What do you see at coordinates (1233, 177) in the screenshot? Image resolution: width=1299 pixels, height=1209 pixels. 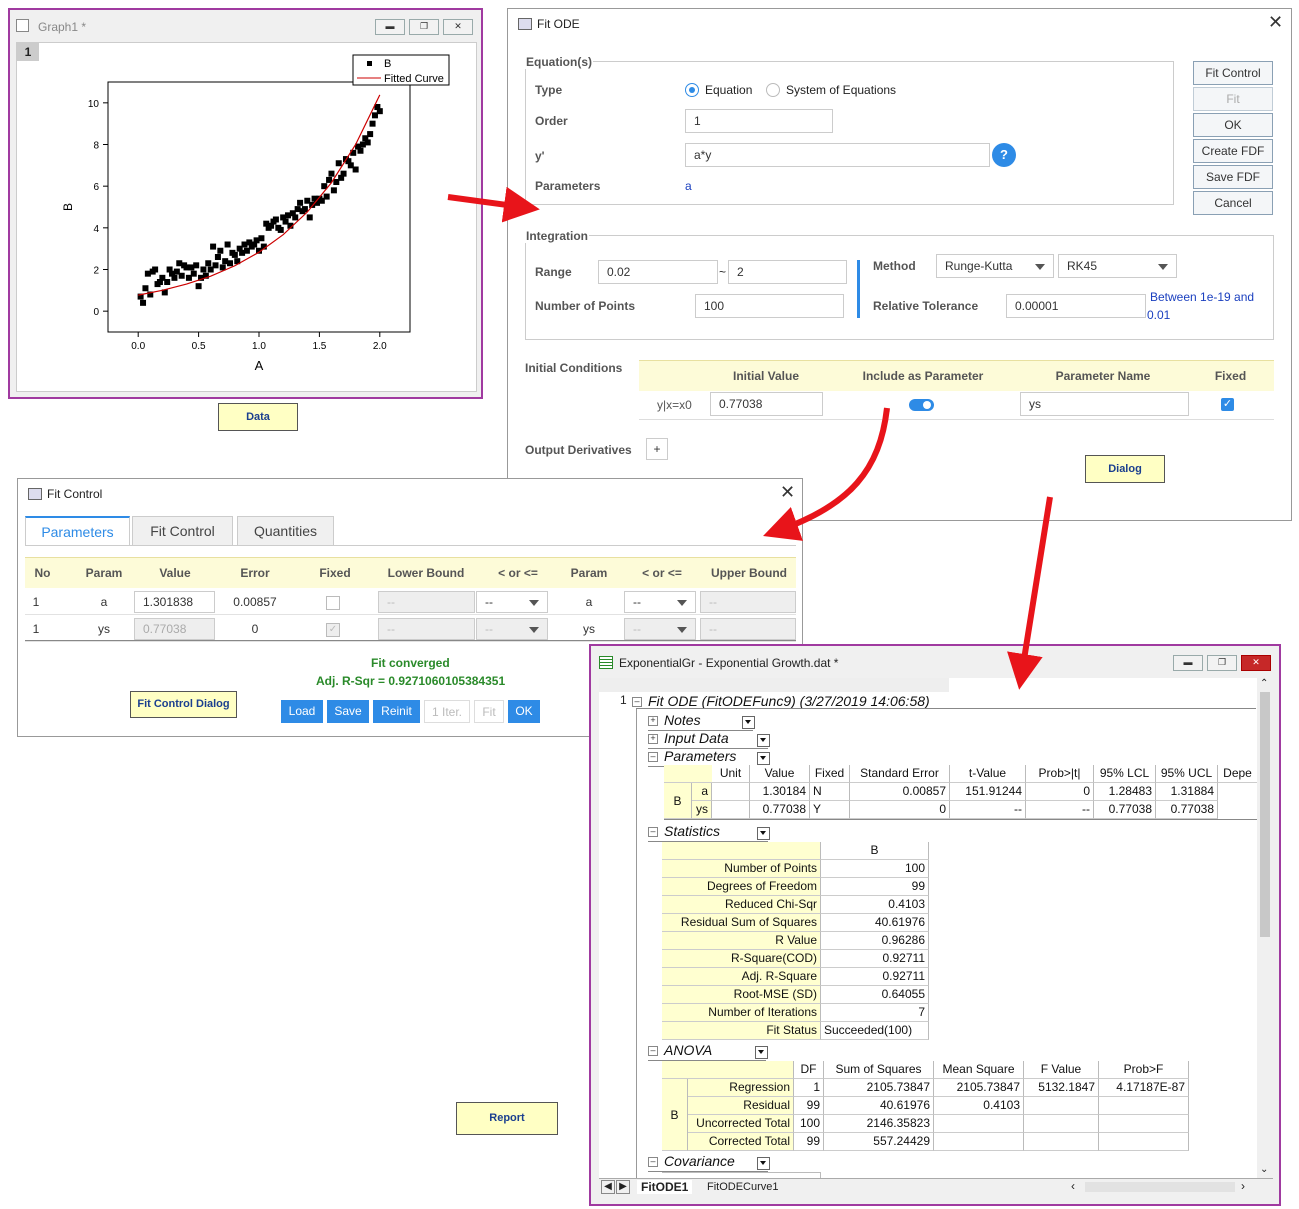 I see `save-fdf-button: Save FDF` at bounding box center [1233, 177].